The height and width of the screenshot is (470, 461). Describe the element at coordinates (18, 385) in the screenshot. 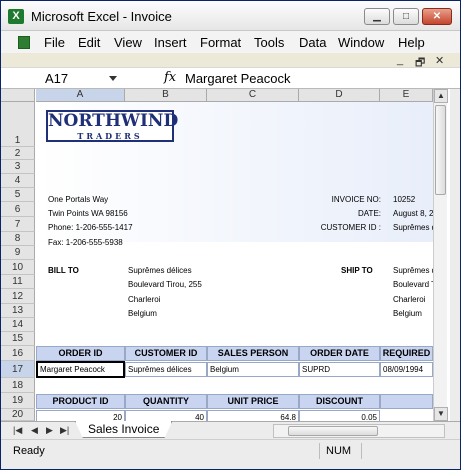

I see `row-header-18: 18` at that location.